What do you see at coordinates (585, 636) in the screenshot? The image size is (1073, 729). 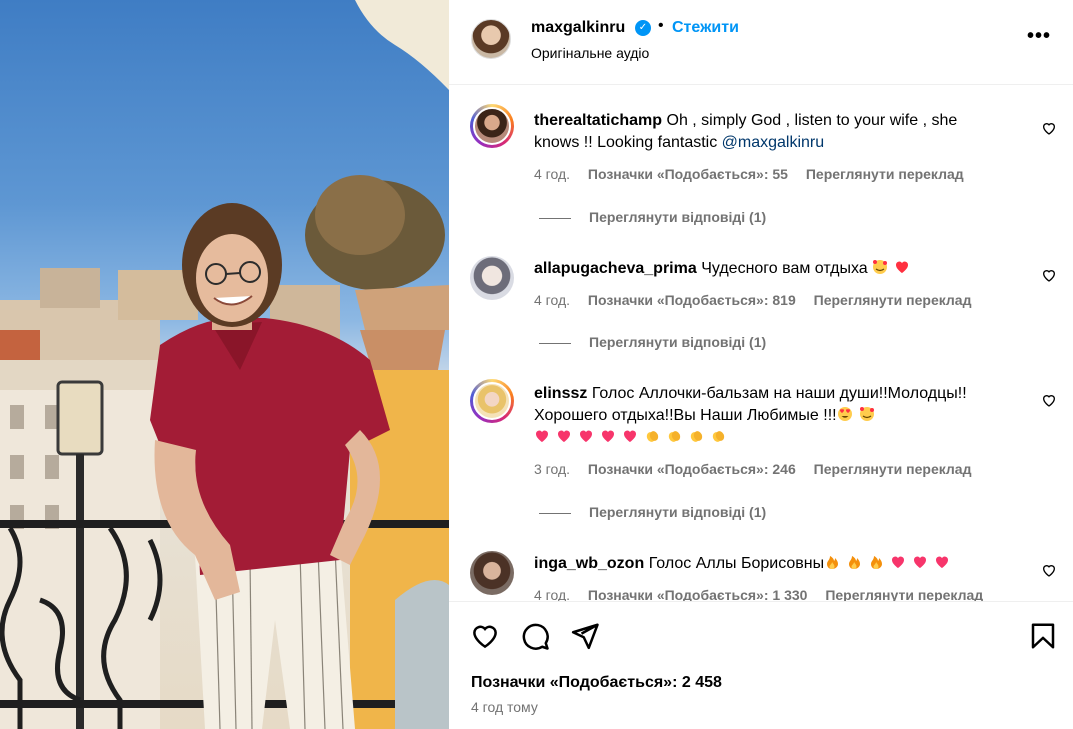 I see `share-paper-plane-icon` at bounding box center [585, 636].